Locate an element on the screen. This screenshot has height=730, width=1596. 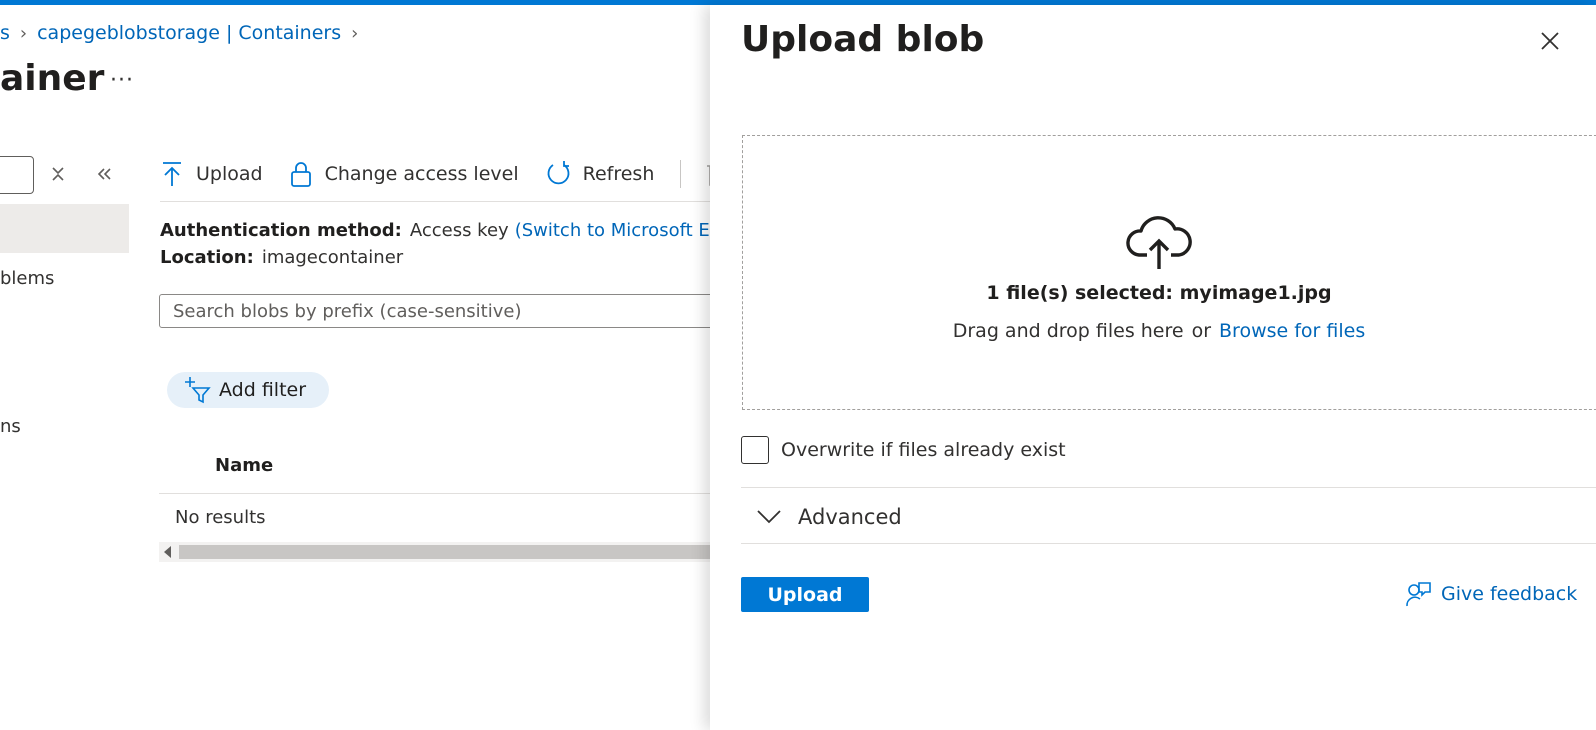
breadcrumb-containers-link: capegeblobstorage | Containers is located at coordinates (189, 33).